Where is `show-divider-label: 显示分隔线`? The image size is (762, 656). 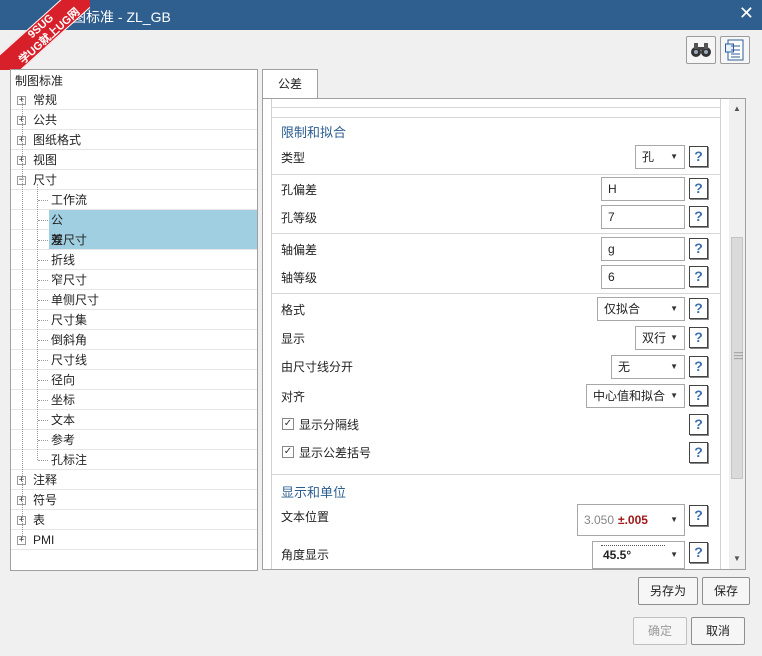 show-divider-label: 显示分隔线 is located at coordinates (329, 425).